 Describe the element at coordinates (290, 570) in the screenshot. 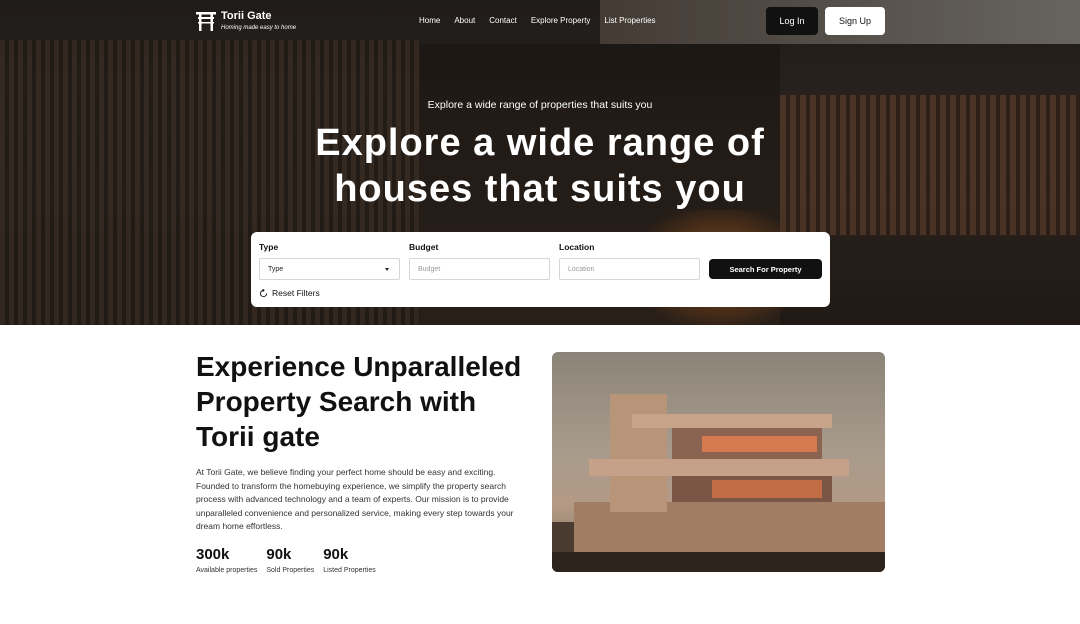

I see `stat-label: Sold Properties` at that location.